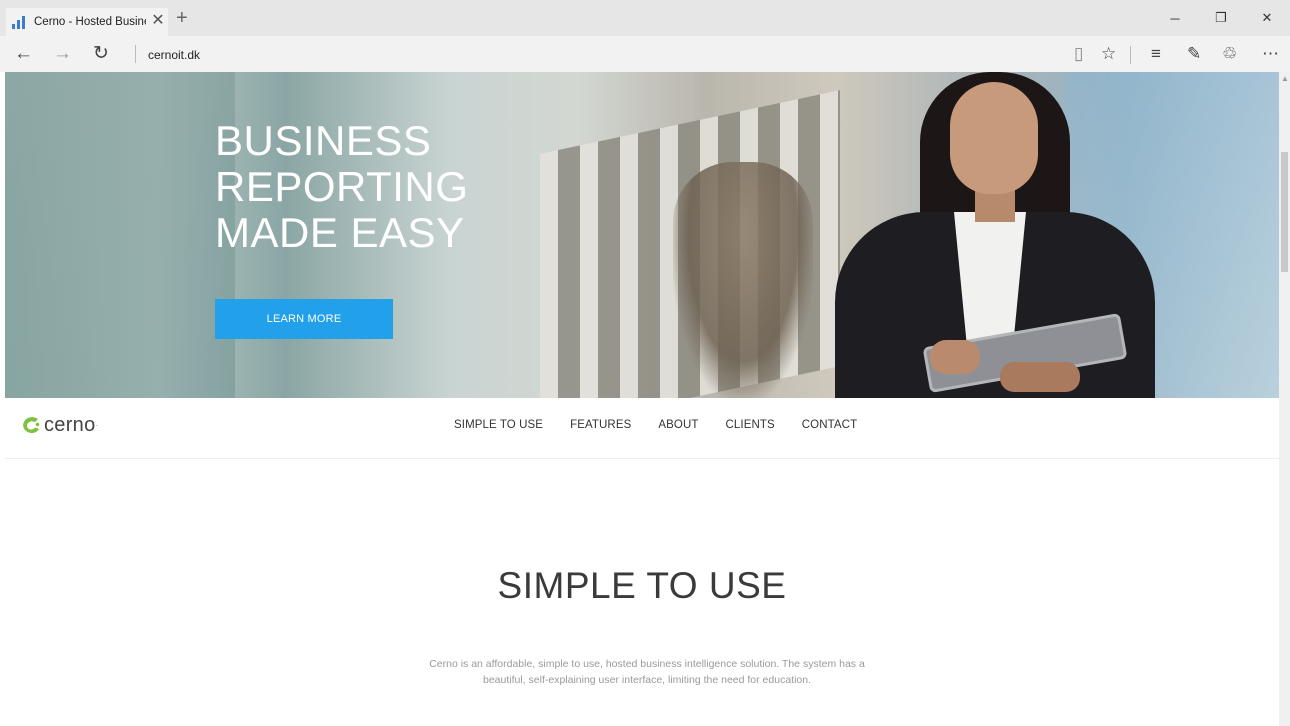  Describe the element at coordinates (70, 425) in the screenshot. I see `logo-text: cerno` at that location.